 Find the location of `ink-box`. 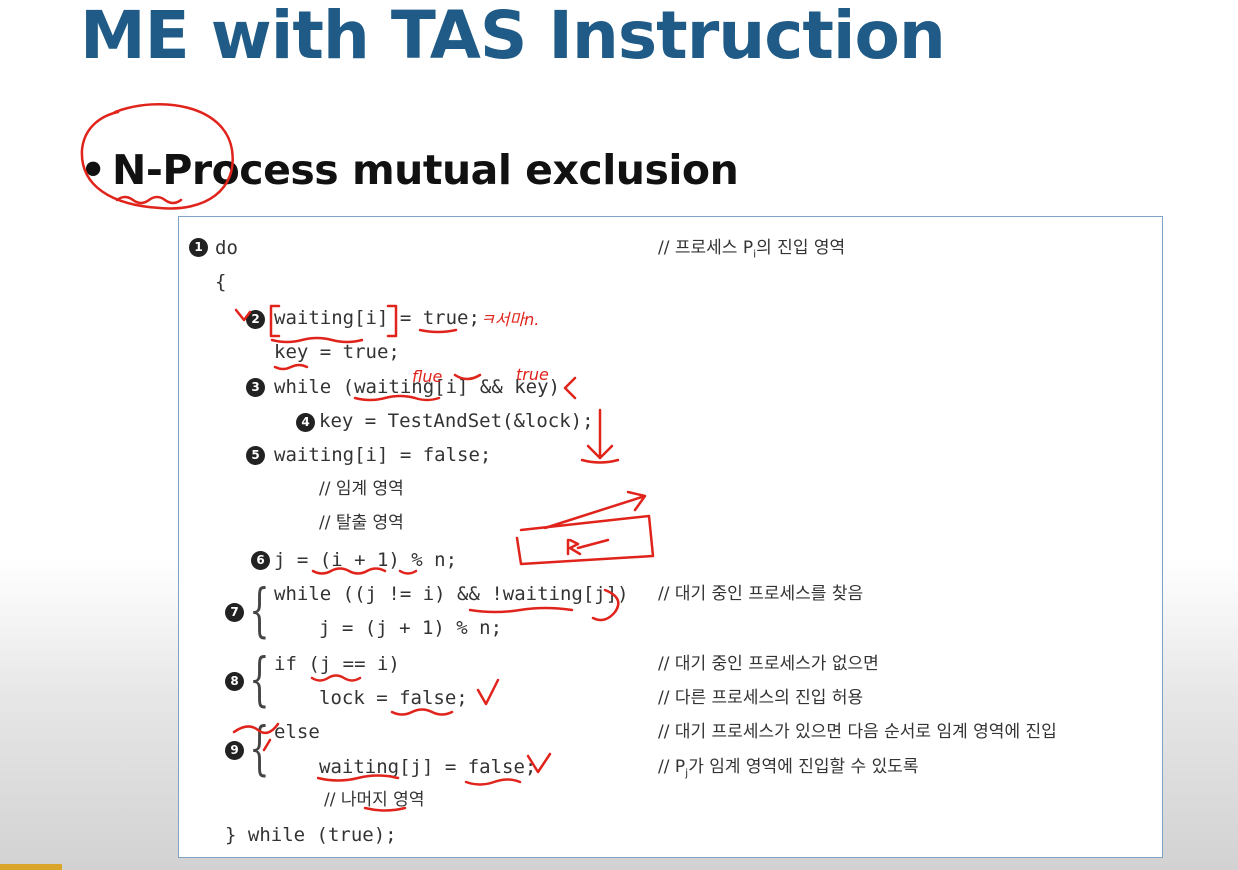

ink-box is located at coordinates (585, 540).